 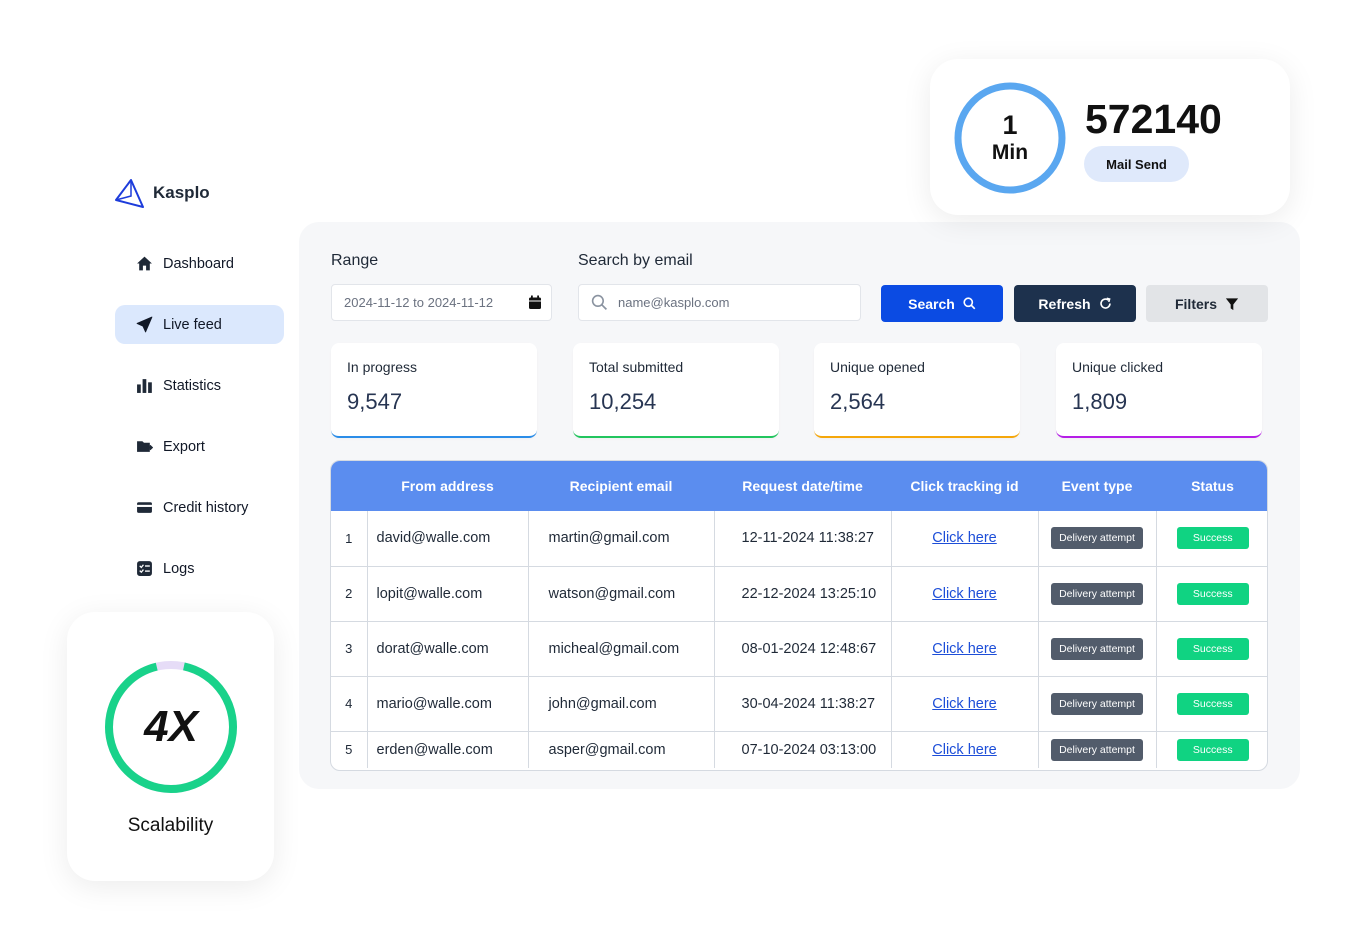 What do you see at coordinates (917, 390) in the screenshot?
I see `stat-card-unique-opened: Unique opened 2,564` at bounding box center [917, 390].